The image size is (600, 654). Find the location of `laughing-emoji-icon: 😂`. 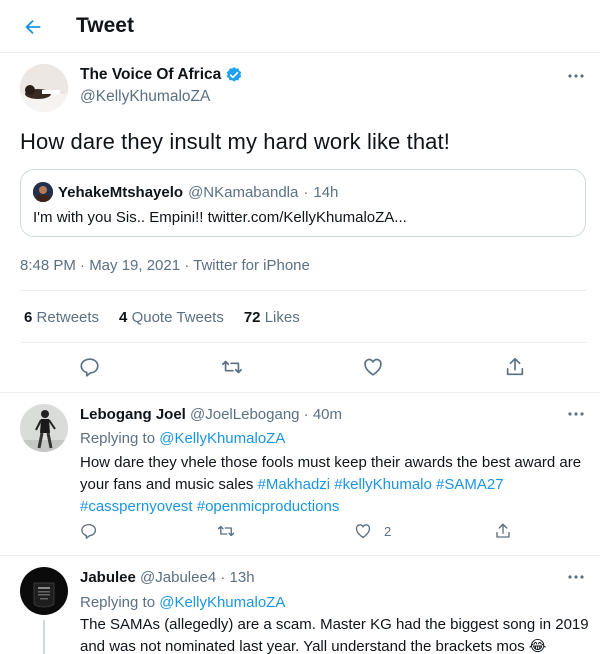

laughing-emoji-icon: 😂 is located at coordinates (537, 646).